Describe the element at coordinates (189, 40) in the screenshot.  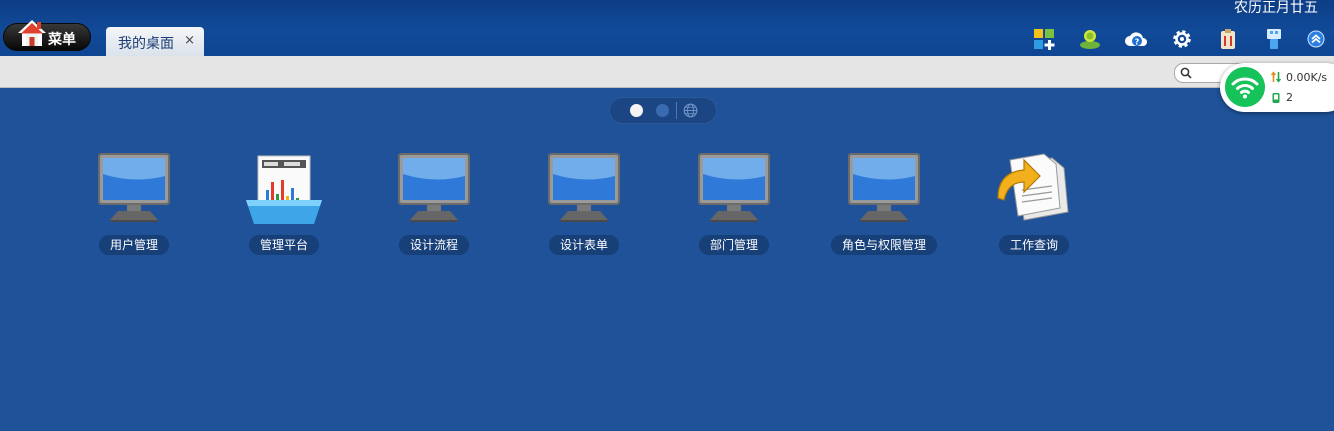
I see `tab-close-icon: ×` at that location.